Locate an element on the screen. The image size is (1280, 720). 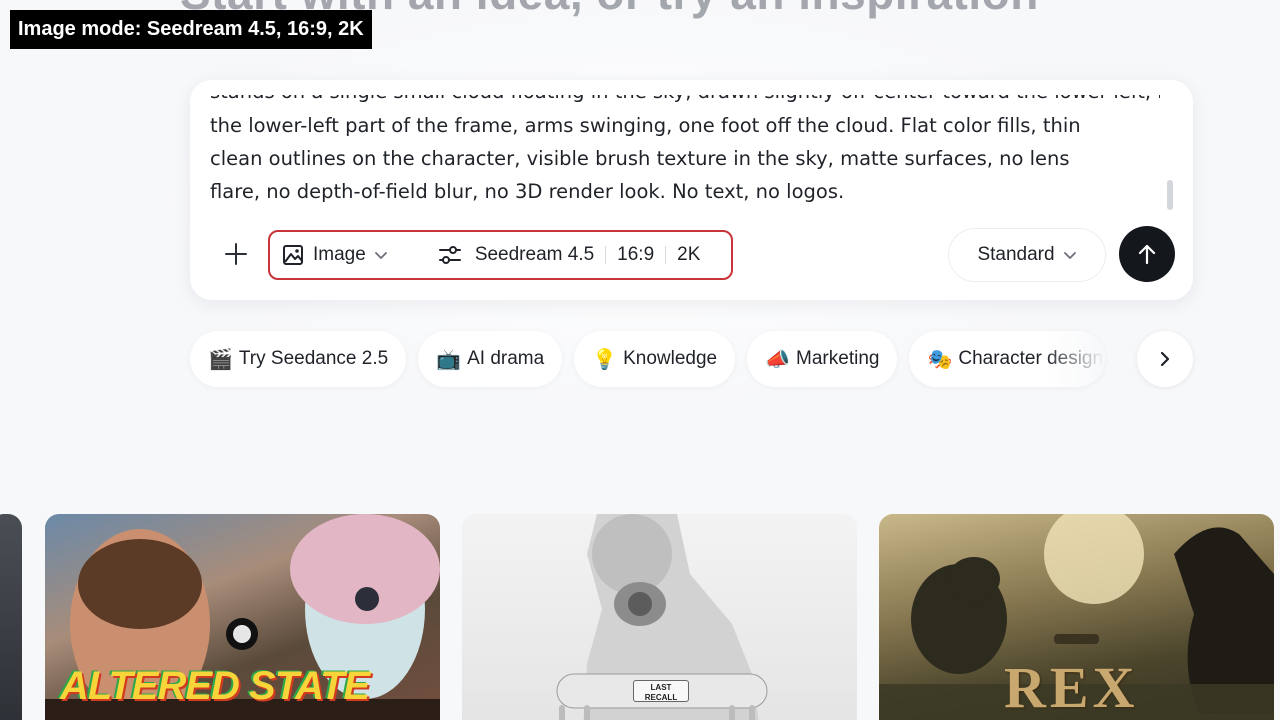
add-attachment-button is located at coordinates (236, 254).